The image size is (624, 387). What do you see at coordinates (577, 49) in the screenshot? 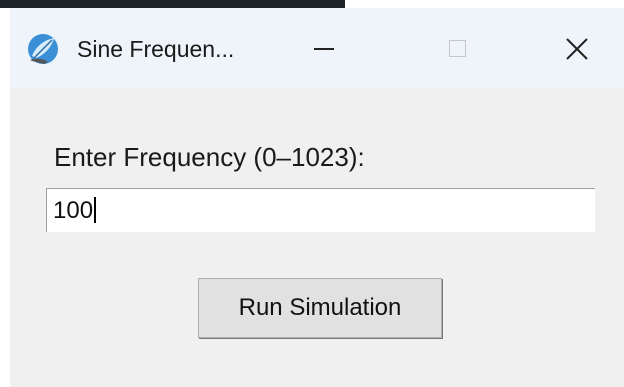
I see `close-icon` at bounding box center [577, 49].